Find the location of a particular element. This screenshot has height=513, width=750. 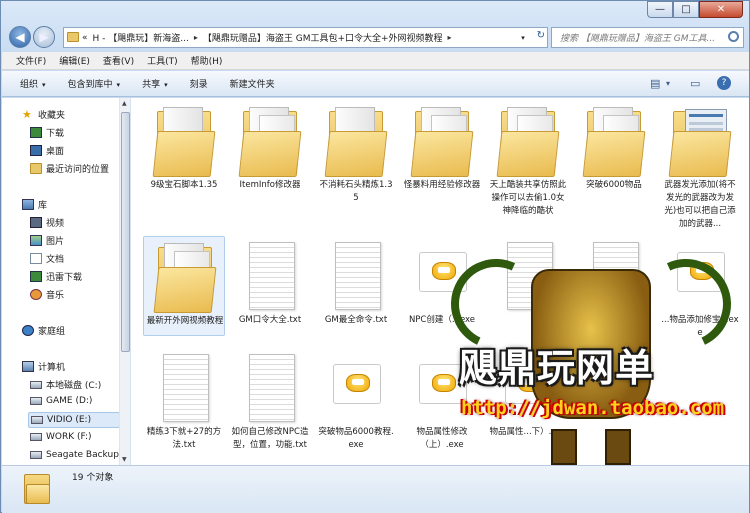

file-item: 突破物品6000教程.exe is located at coordinates (356, 399).